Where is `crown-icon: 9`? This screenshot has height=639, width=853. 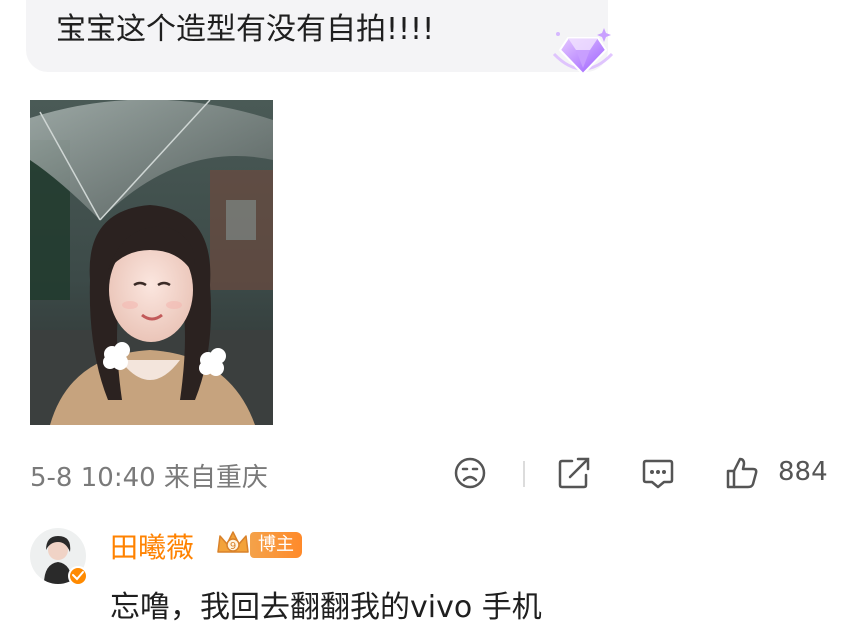 crown-icon: 9 is located at coordinates (233, 542).